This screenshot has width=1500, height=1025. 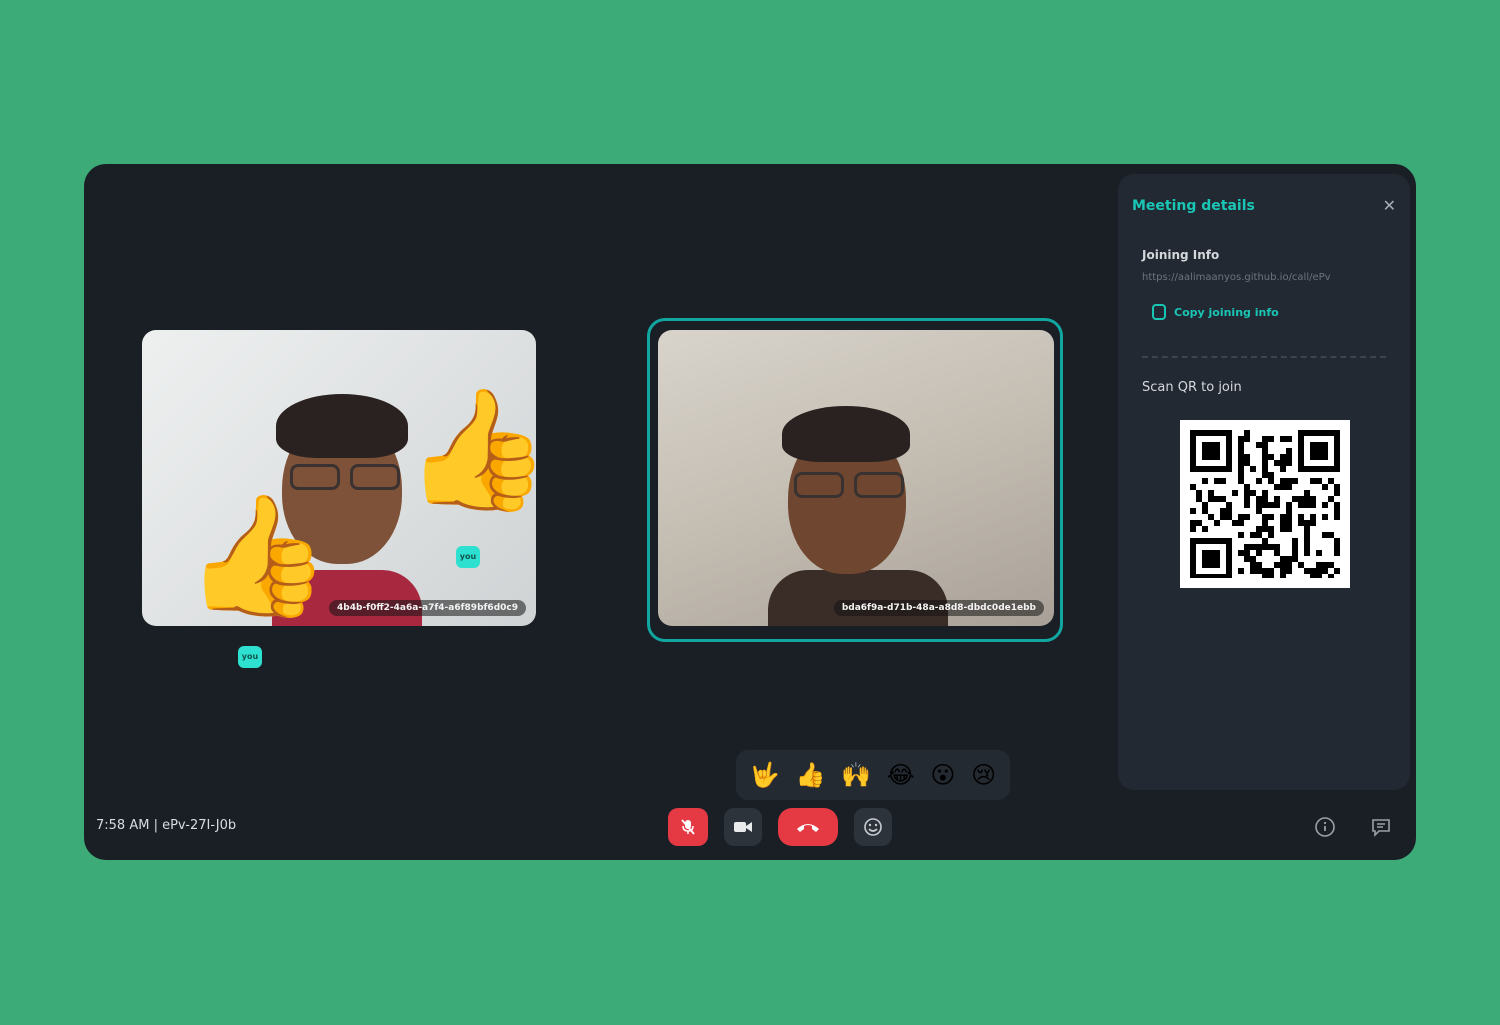 I want to click on participant-name: 4b4b-f0ff2-4a6a-a7f4-a6f89bf6d0c9, so click(x=427, y=608).